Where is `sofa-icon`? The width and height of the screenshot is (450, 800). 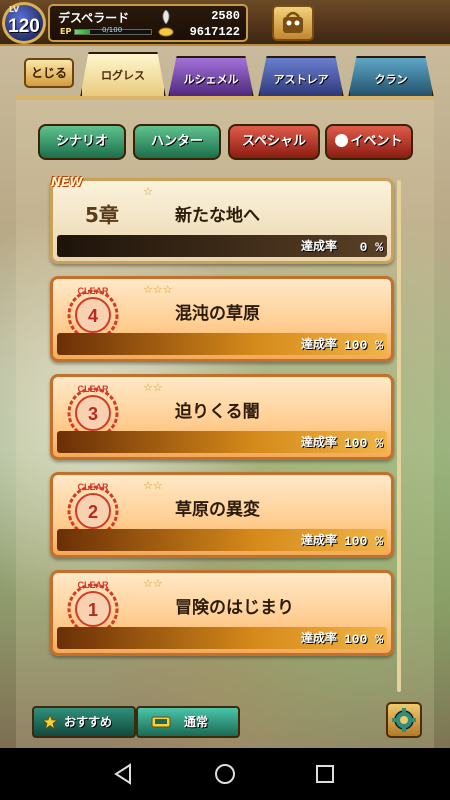 sofa-icon is located at coordinates (161, 722).